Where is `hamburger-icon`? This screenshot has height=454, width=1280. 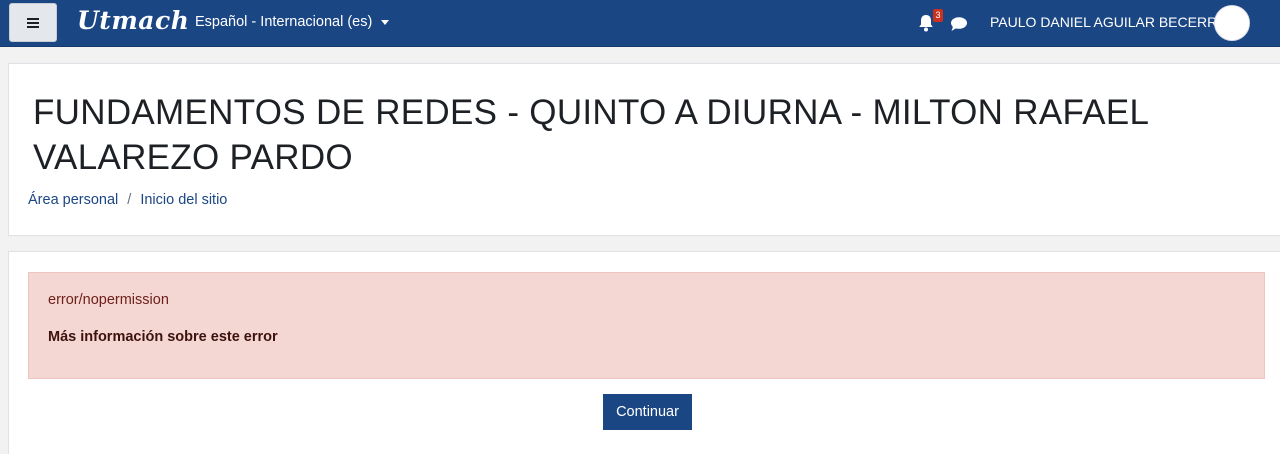
hamburger-icon is located at coordinates (33, 22).